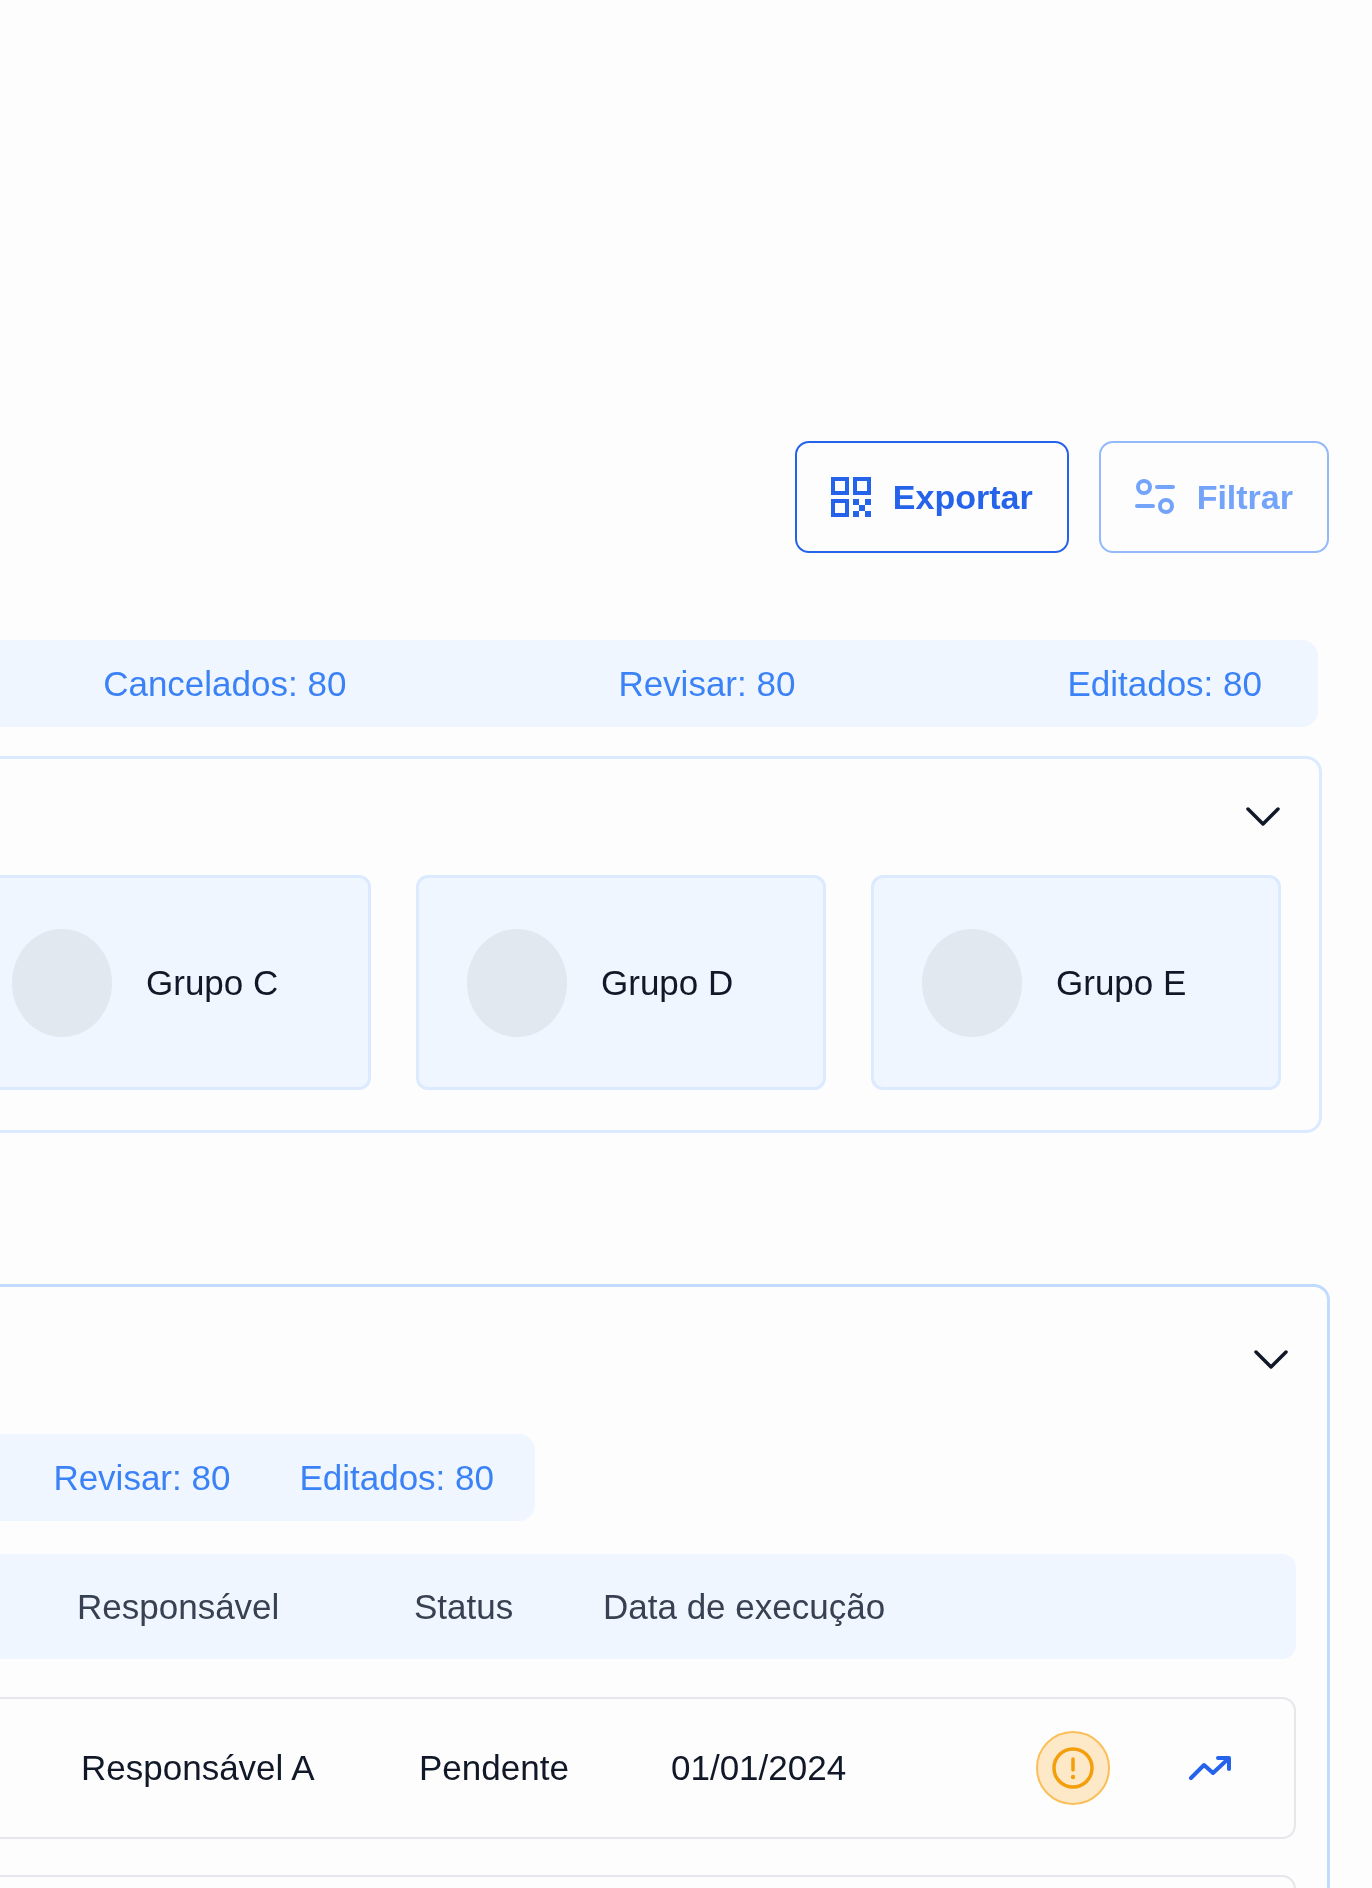 The image size is (1372, 1888). Describe the element at coordinates (225, 683) in the screenshot. I see `stat-label: Cancelados: 80` at that location.